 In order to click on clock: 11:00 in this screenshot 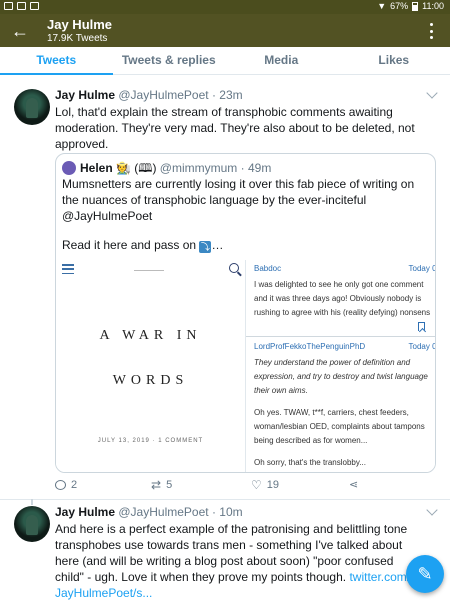, I will do `click(433, 6)`.